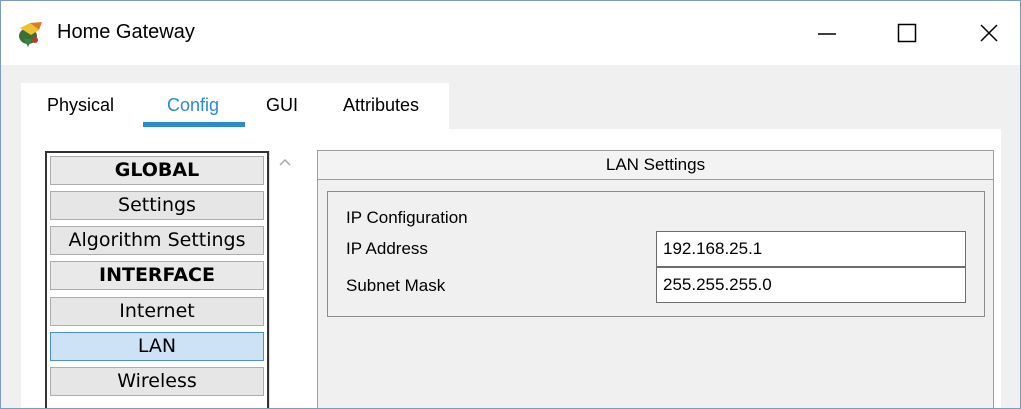 This screenshot has height=409, width=1021. Describe the element at coordinates (655, 165) in the screenshot. I see `panel-title: LAN Settings` at that location.